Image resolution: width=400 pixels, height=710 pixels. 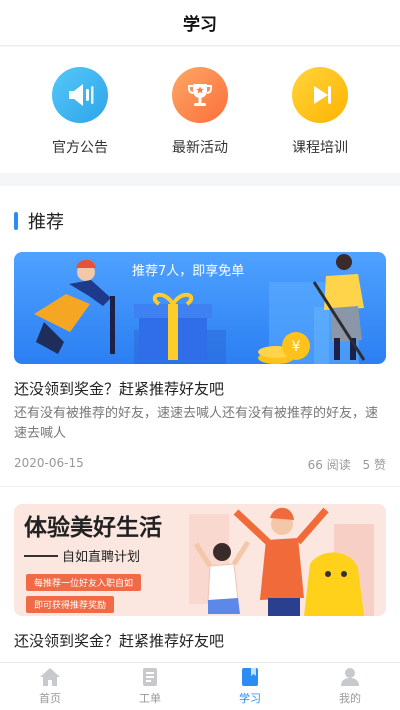 I want to click on megaphone-icon, so click(x=80, y=95).